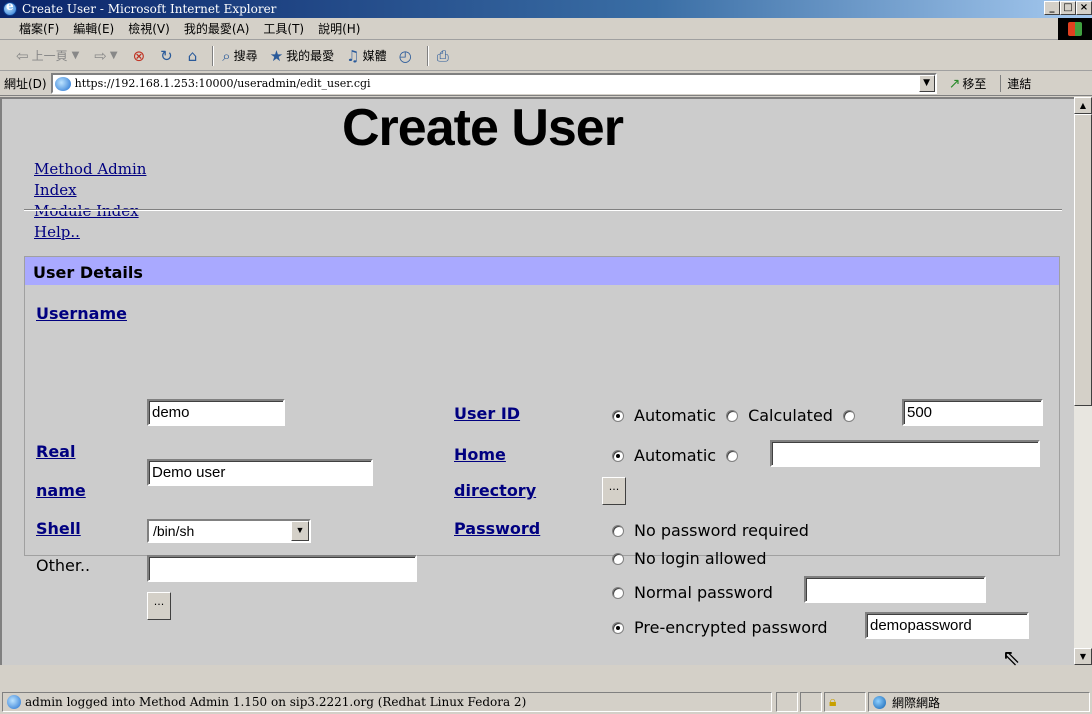 The image size is (1092, 714). I want to click on menu-favorites: 我的最愛(A), so click(217, 28).